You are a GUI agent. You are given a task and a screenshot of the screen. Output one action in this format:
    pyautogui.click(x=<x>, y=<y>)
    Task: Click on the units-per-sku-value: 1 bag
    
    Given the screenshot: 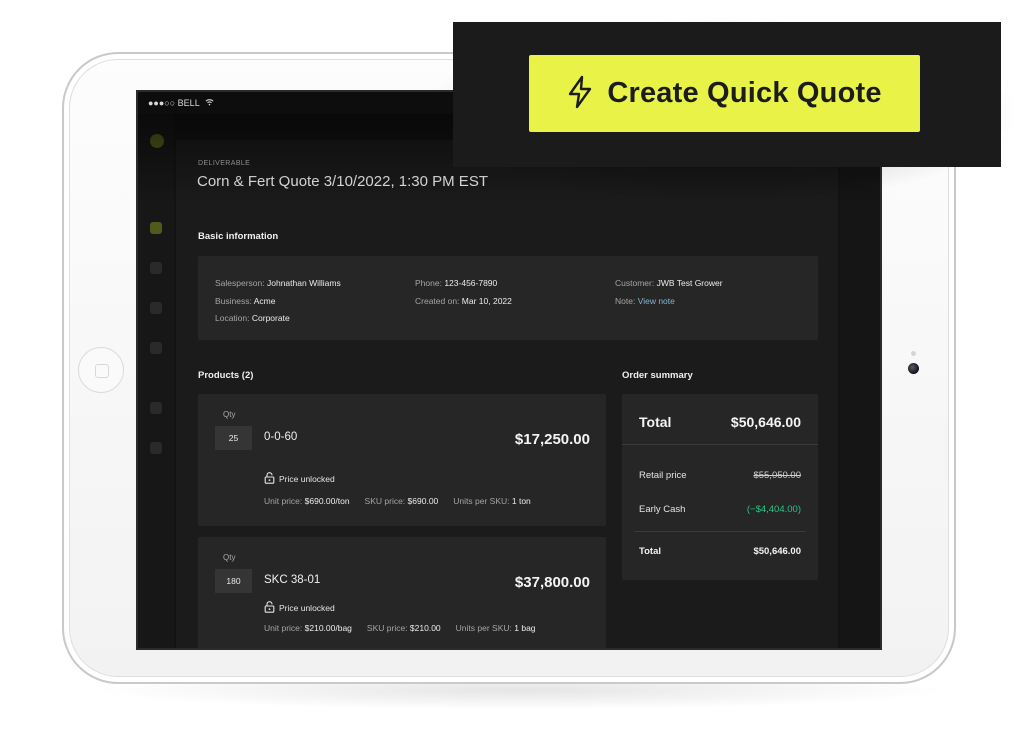 What is the action you would take?
    pyautogui.click(x=525, y=628)
    